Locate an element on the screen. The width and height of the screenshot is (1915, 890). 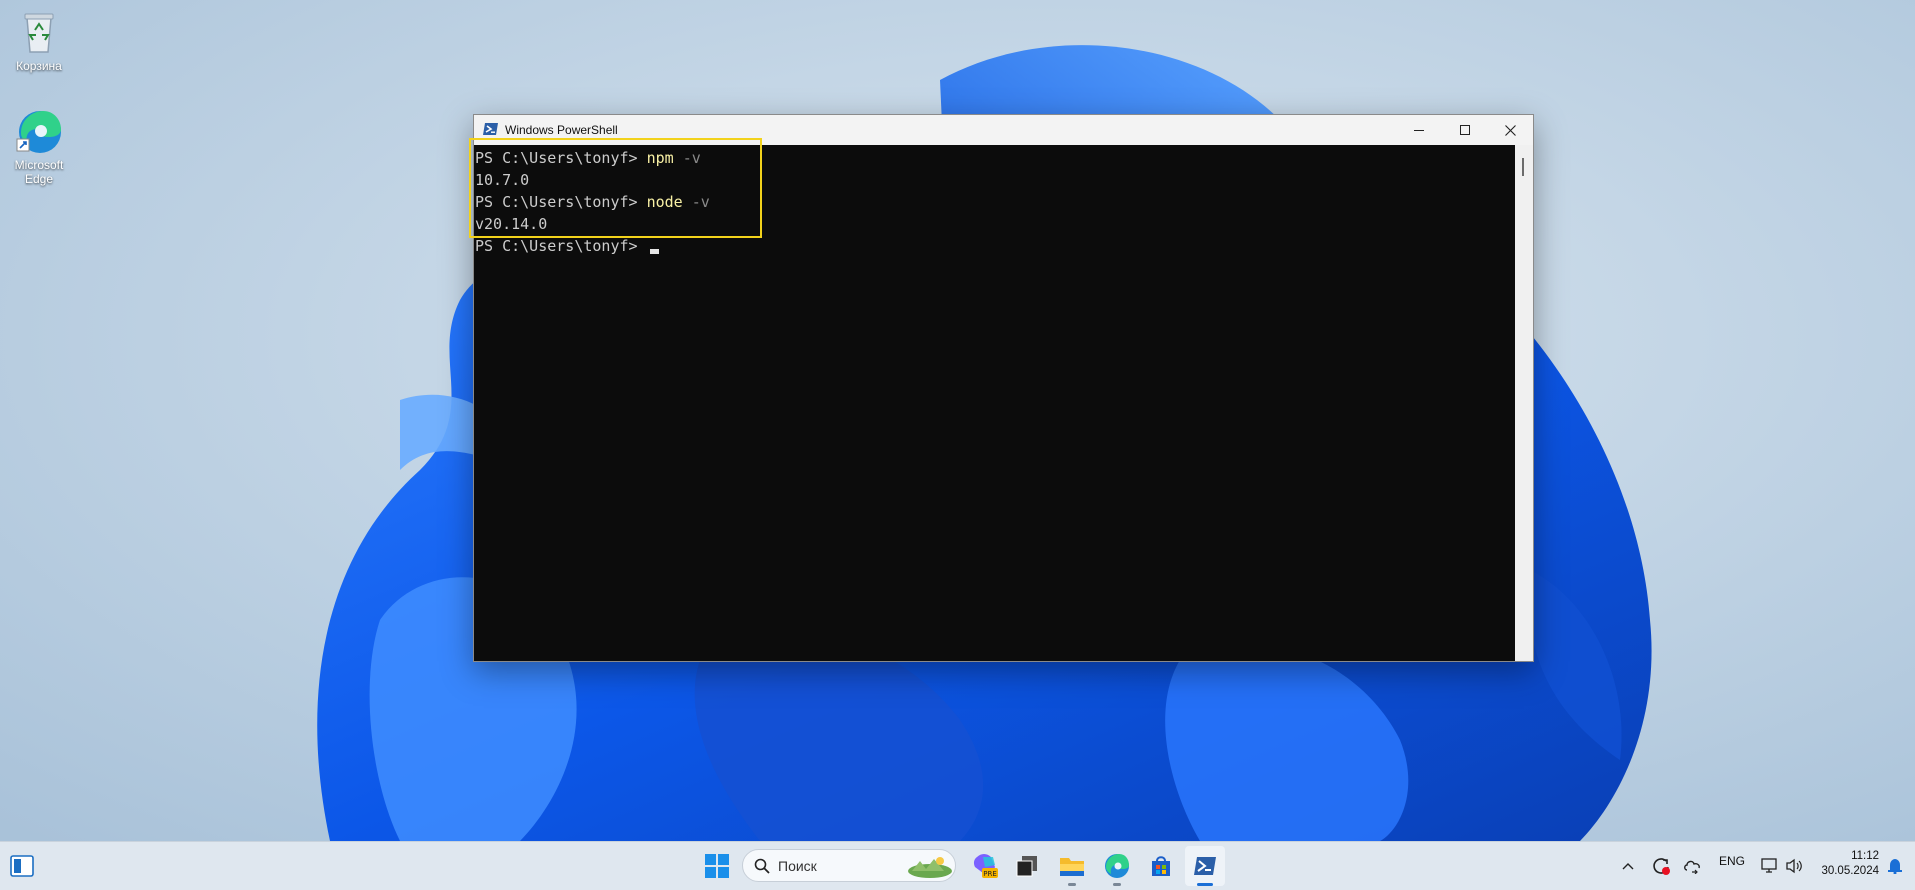
task-view-icon is located at coordinates (1026, 866).